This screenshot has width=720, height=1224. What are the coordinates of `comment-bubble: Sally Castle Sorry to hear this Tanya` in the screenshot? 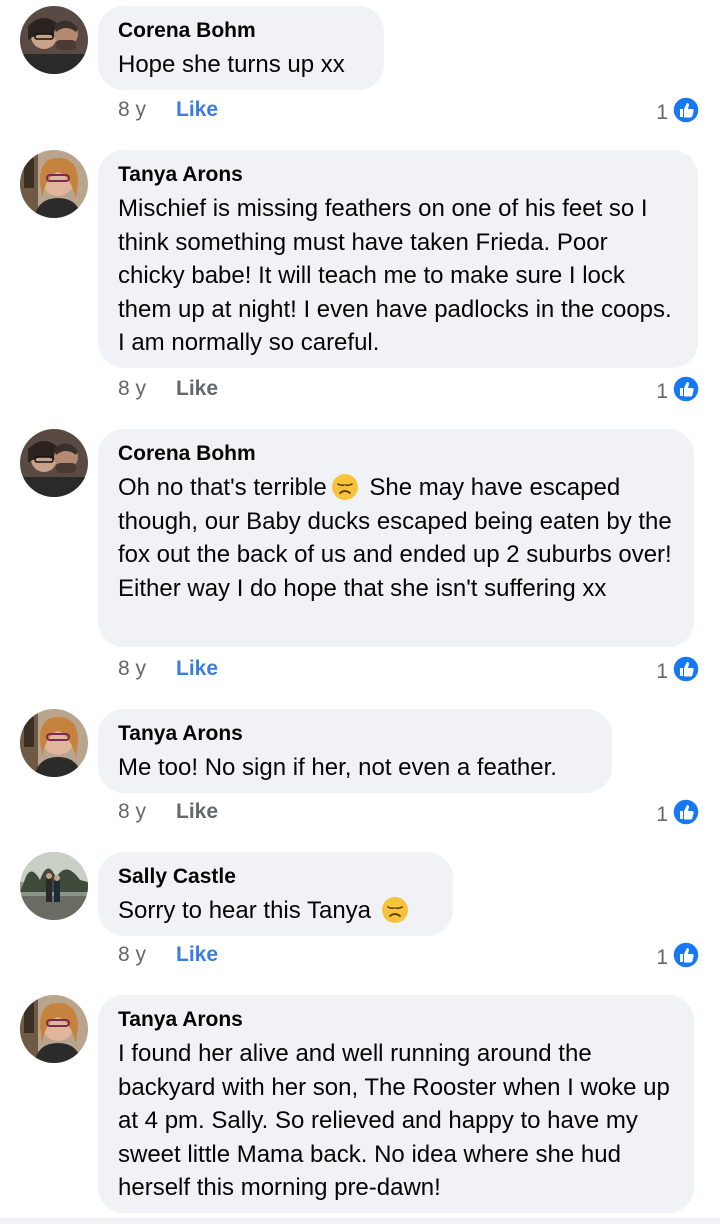 It's located at (275, 894).